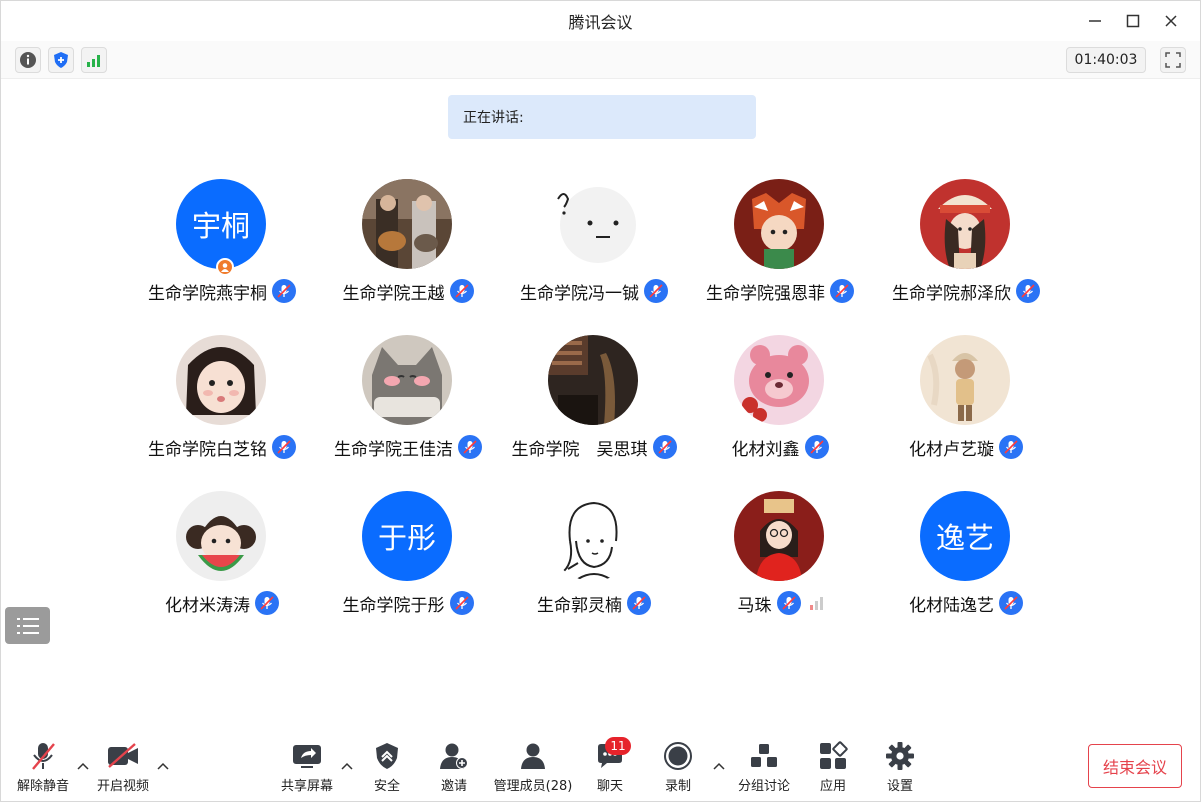  What do you see at coordinates (579, 449) in the screenshot?
I see `participant-name: 生命学院 吴思琪` at bounding box center [579, 449].